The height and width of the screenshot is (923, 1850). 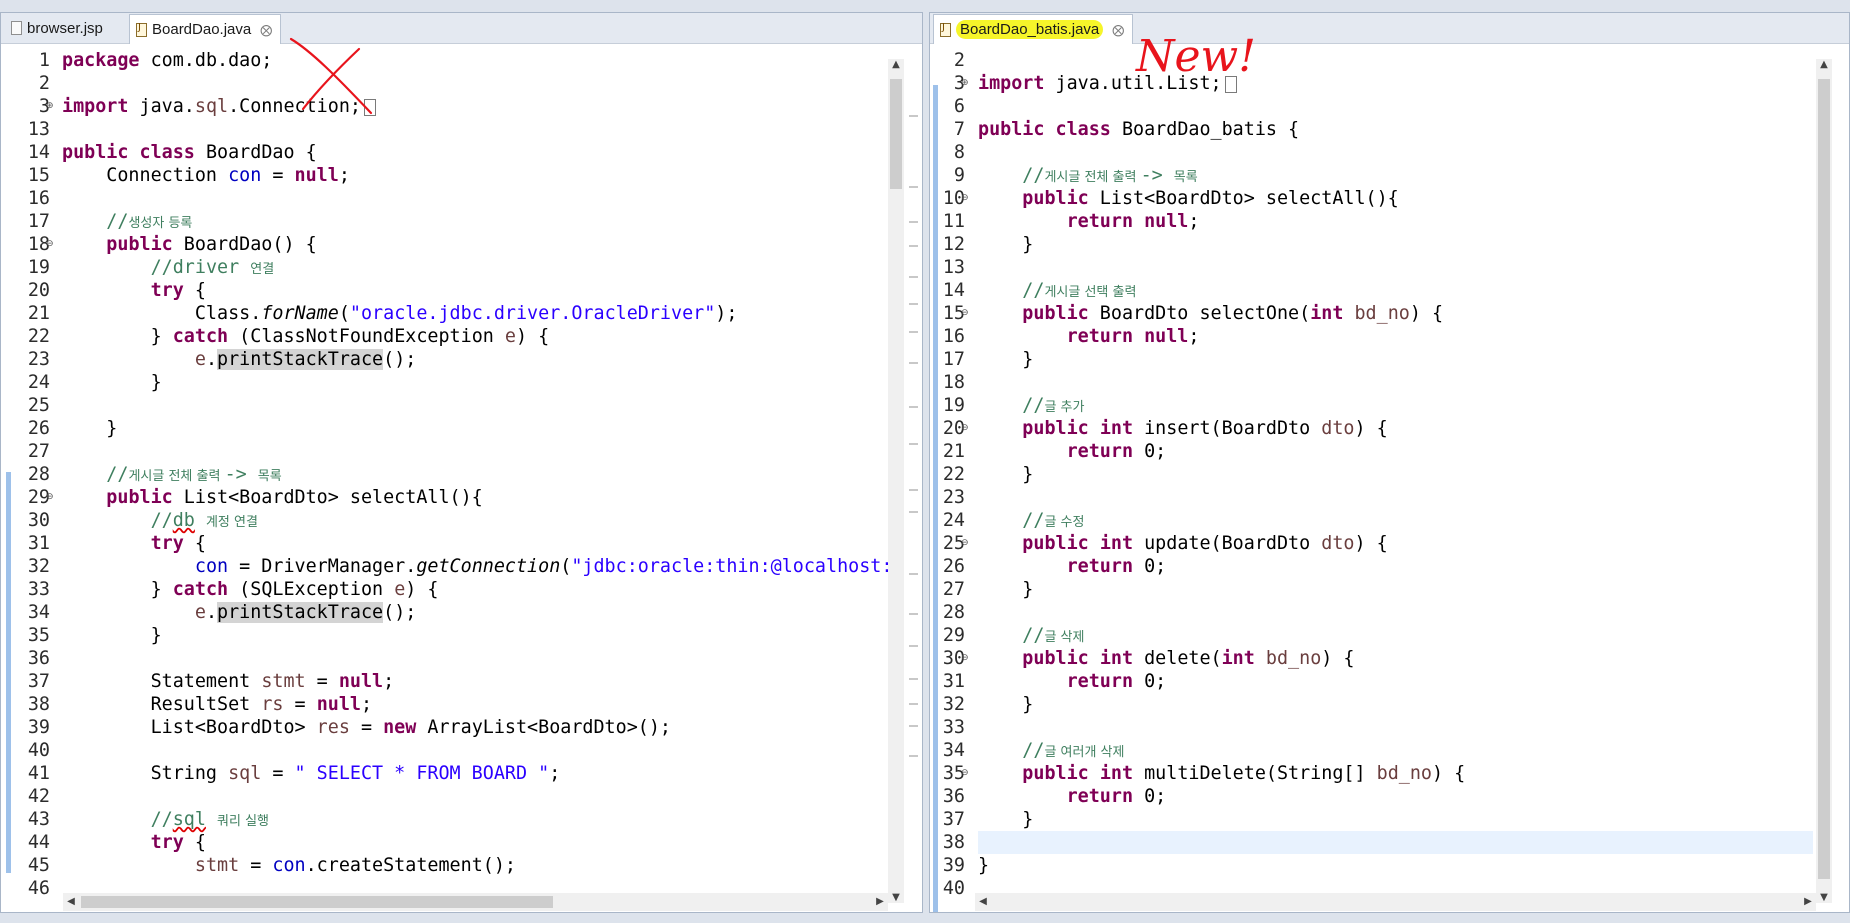 What do you see at coordinates (16, 28) in the screenshot?
I see `jsp-file-icon` at bounding box center [16, 28].